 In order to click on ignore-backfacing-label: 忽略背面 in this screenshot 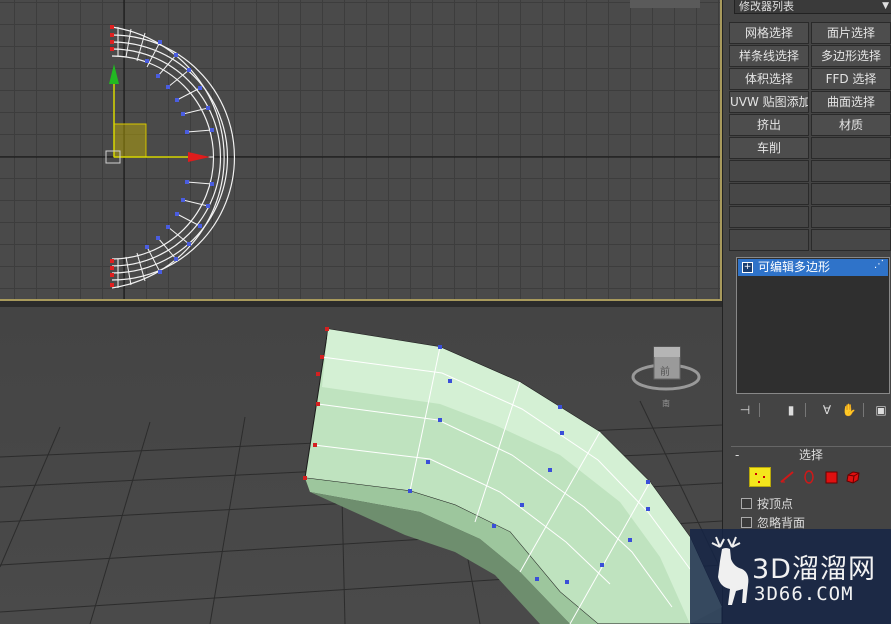, I will do `click(781, 523)`.